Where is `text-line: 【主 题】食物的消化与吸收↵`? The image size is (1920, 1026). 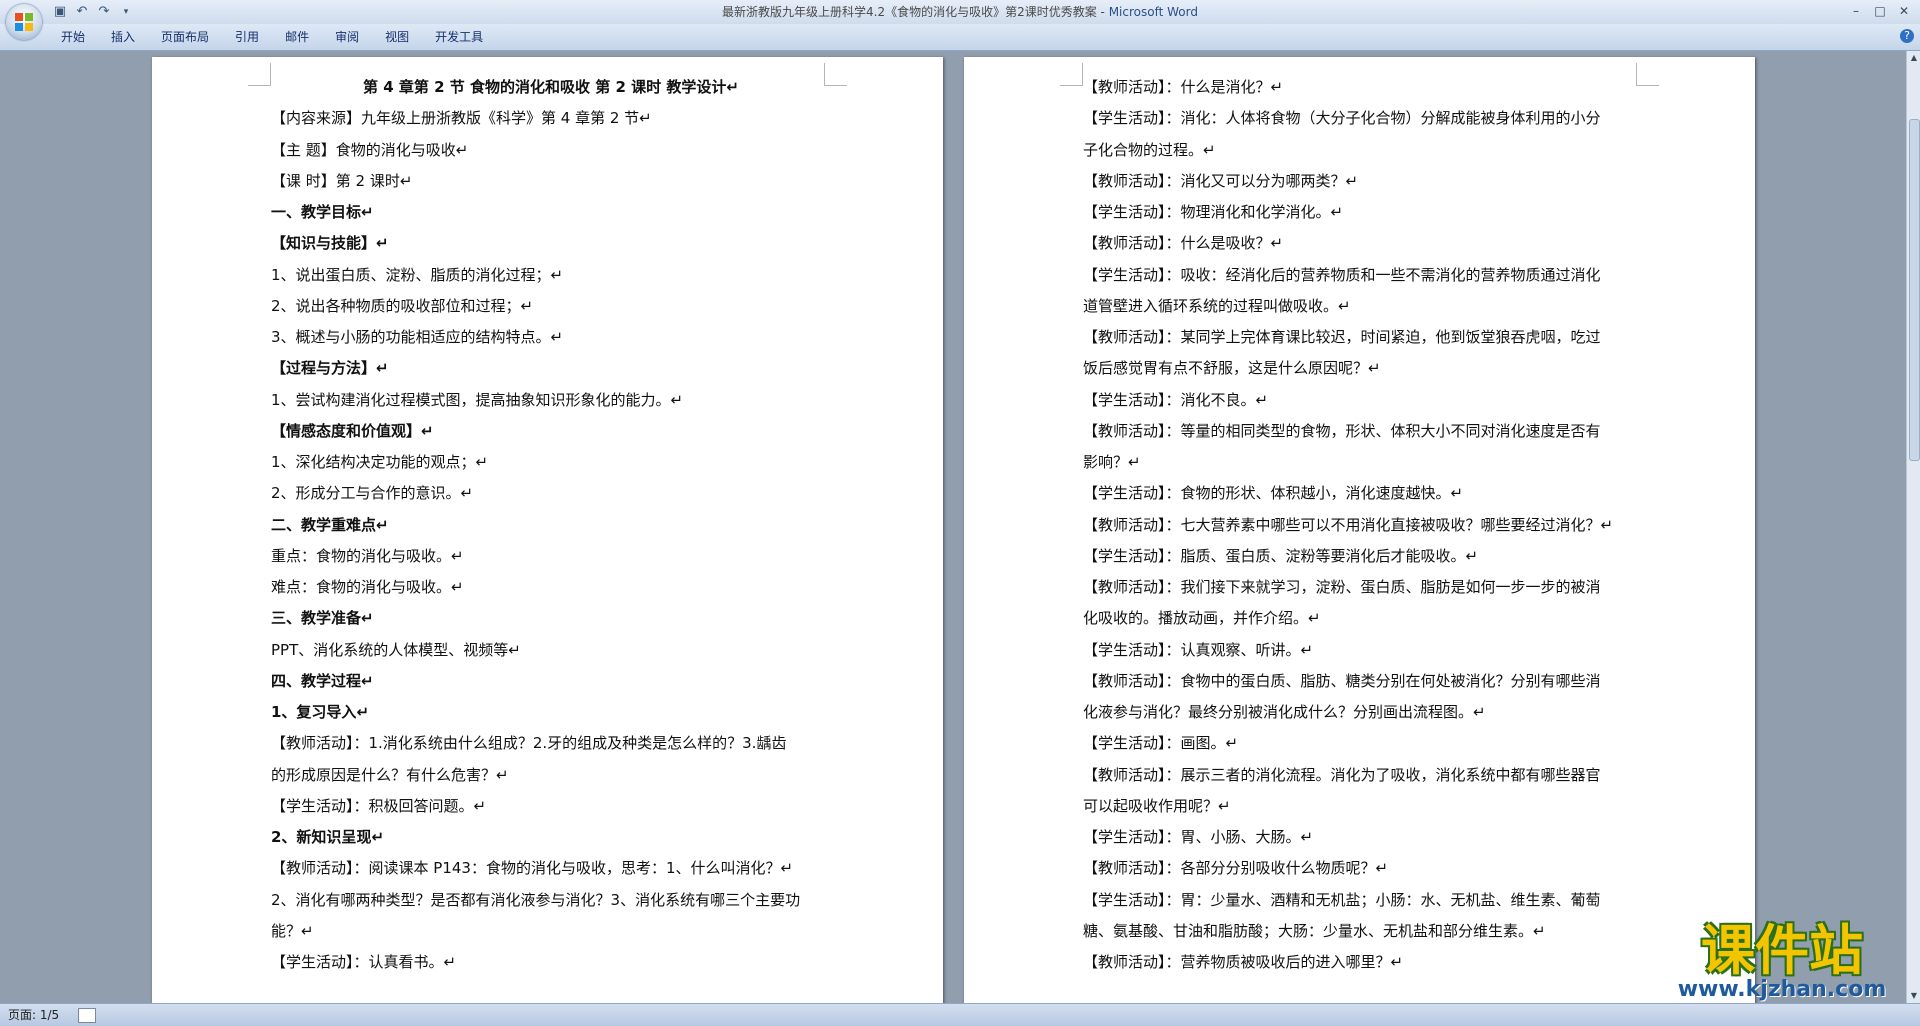 text-line: 【主 题】食物的消化与吸收↵ is located at coordinates (370, 149).